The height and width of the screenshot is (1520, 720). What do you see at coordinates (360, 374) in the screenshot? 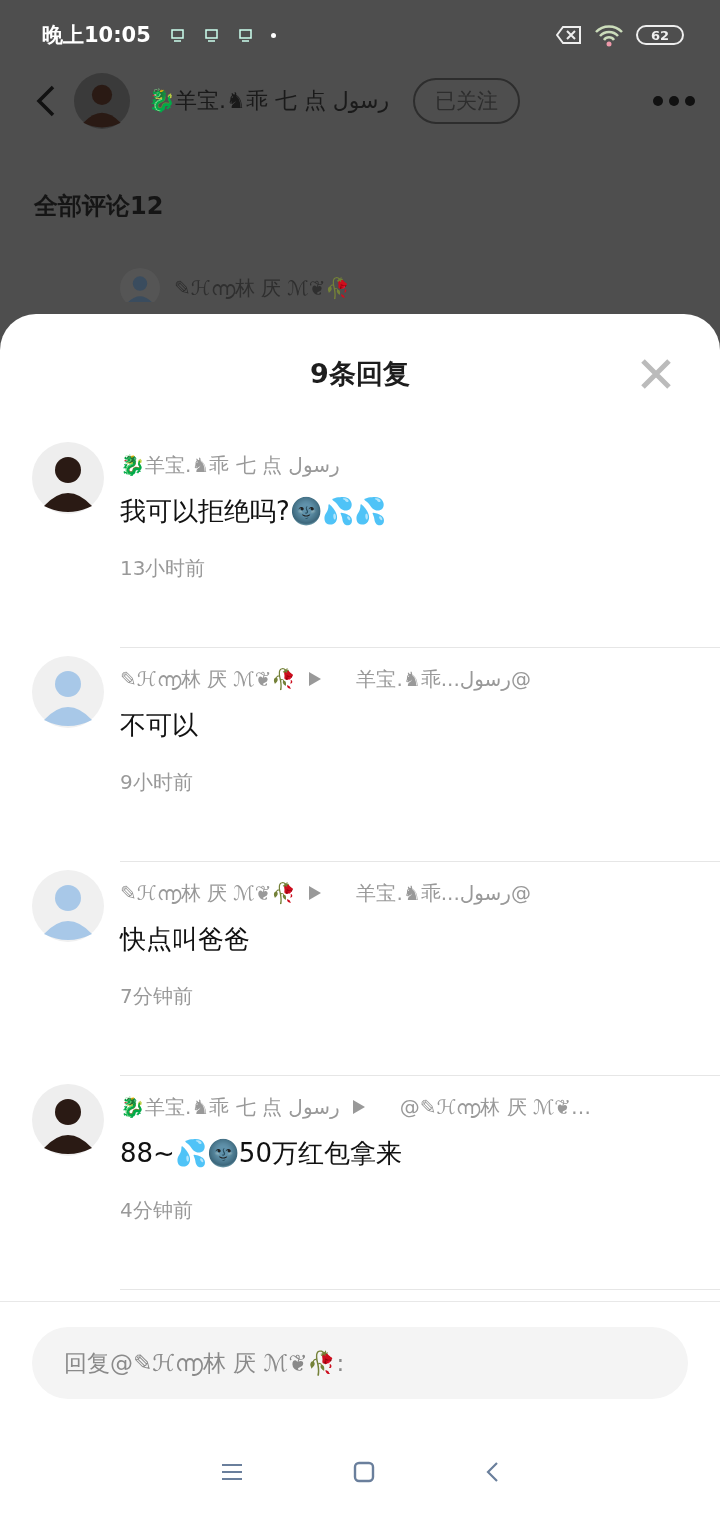
I see `sheet-title: 9条回复` at bounding box center [360, 374].